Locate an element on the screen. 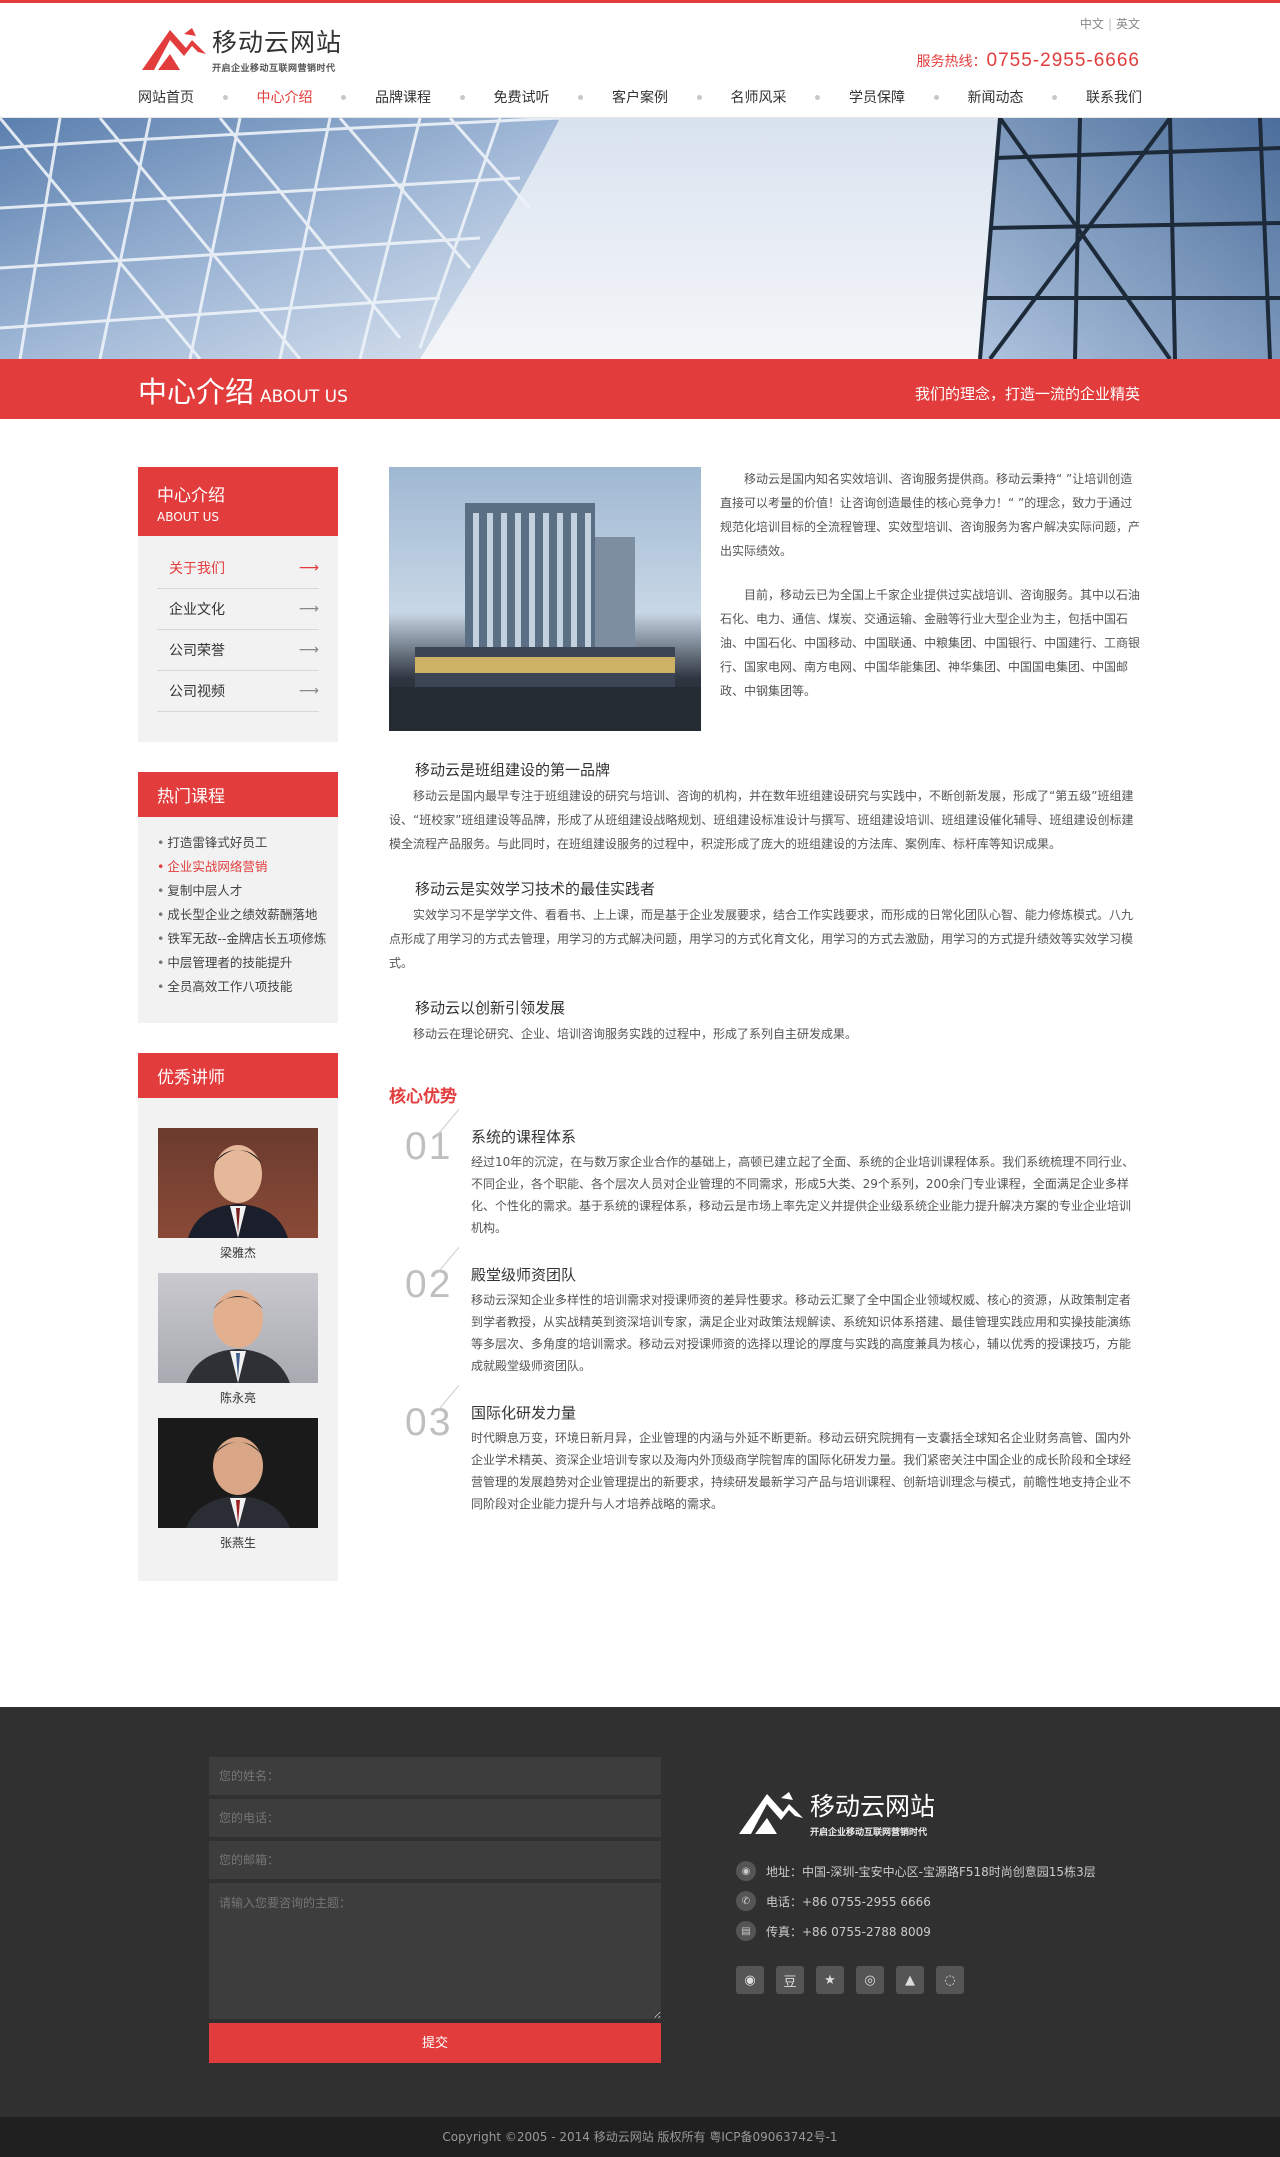 This screenshot has height=2157, width=1280. lang-cn-link: 中文 is located at coordinates (1092, 24).